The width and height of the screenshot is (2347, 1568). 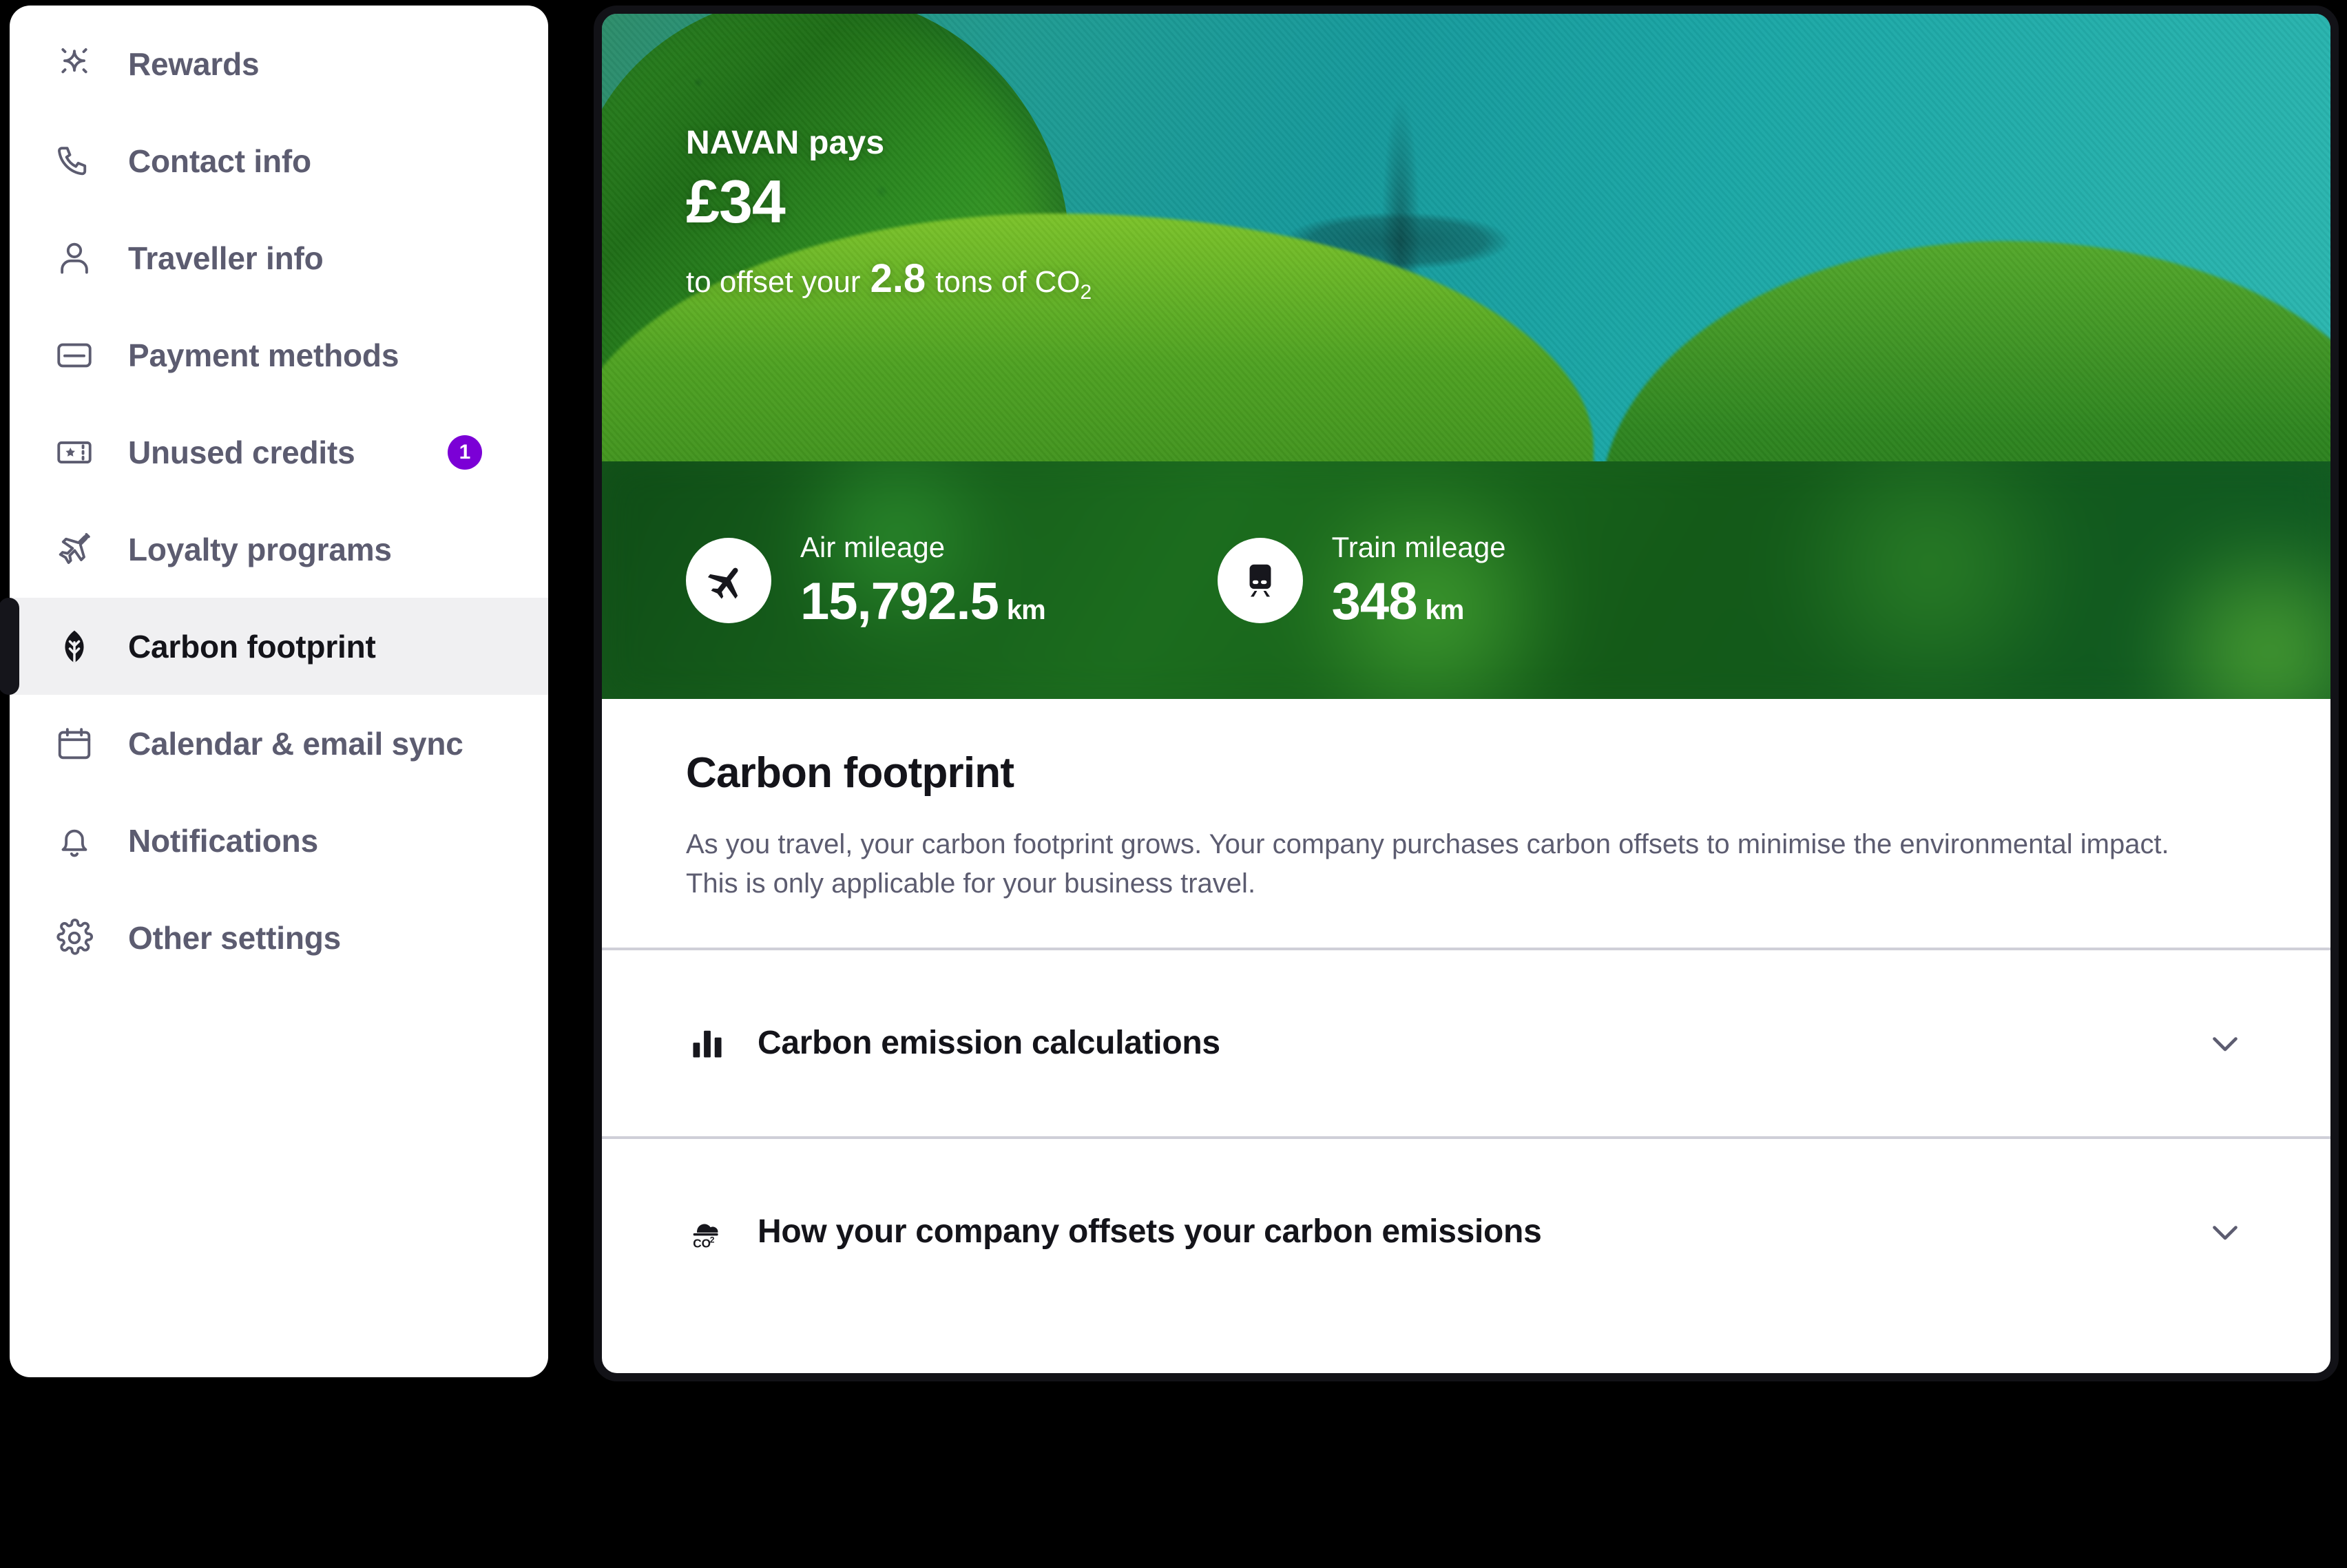 What do you see at coordinates (1374, 601) in the screenshot?
I see `stat-value: 348` at bounding box center [1374, 601].